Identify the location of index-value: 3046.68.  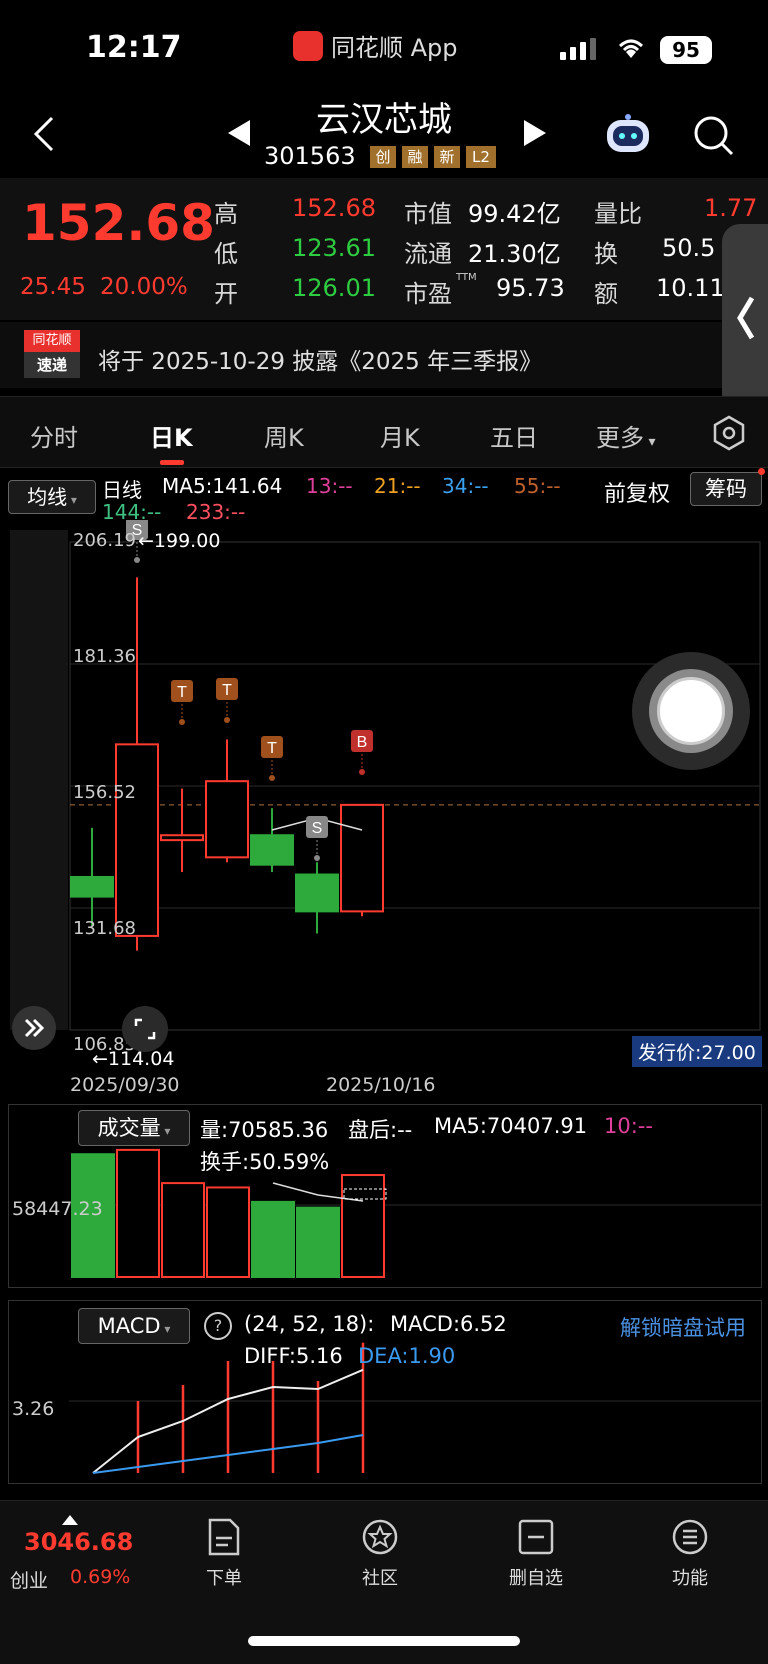
(78, 1542).